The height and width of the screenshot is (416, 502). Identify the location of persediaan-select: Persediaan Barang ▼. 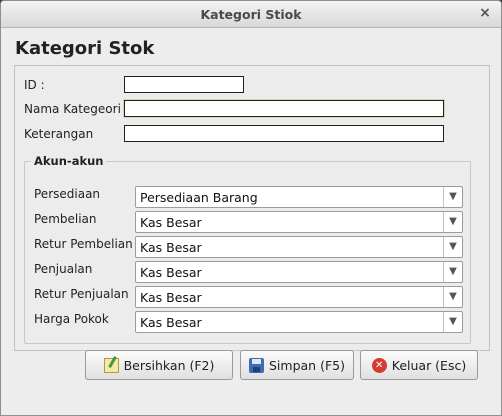
(299, 197).